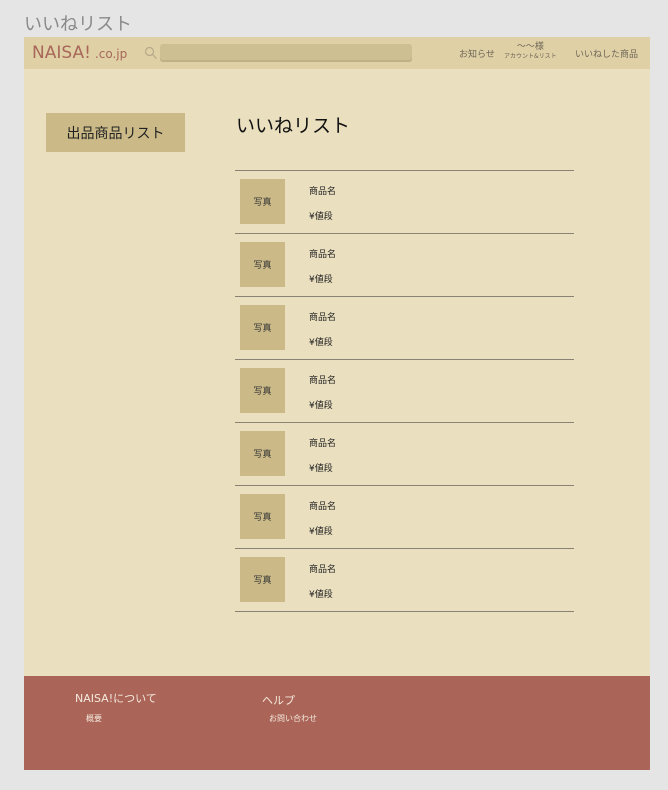 This screenshot has height=790, width=668. I want to click on frame-title: いいねリスト, so click(78, 24).